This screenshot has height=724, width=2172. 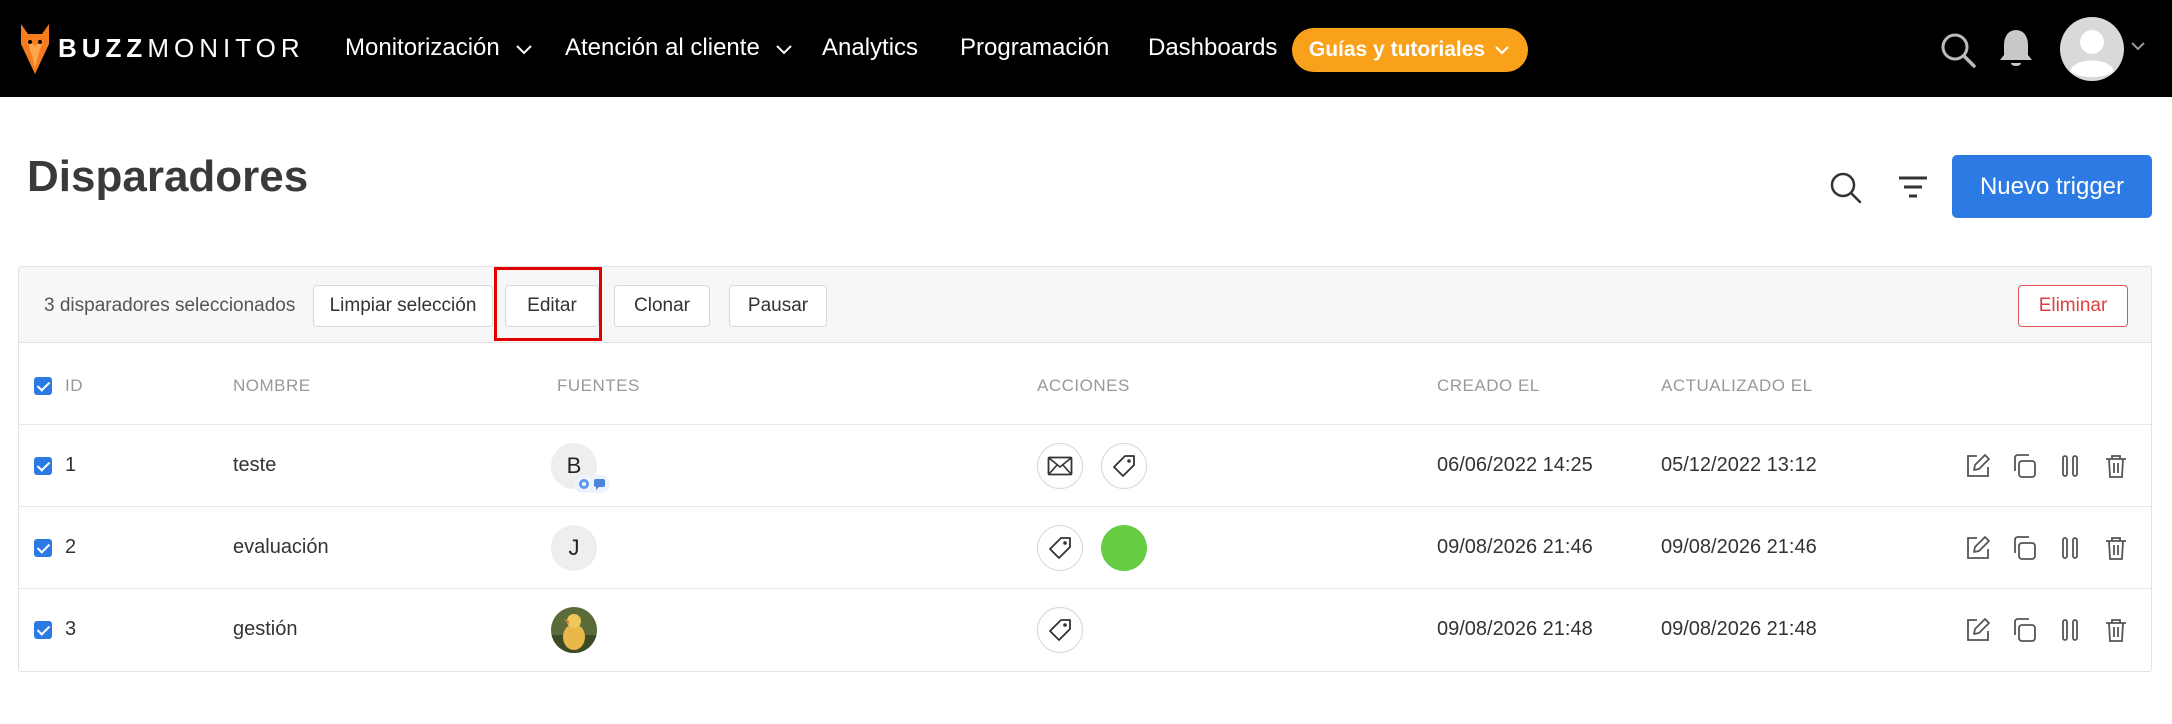 I want to click on nav-atencion-cliente-label: Atención al cliente, so click(x=662, y=47).